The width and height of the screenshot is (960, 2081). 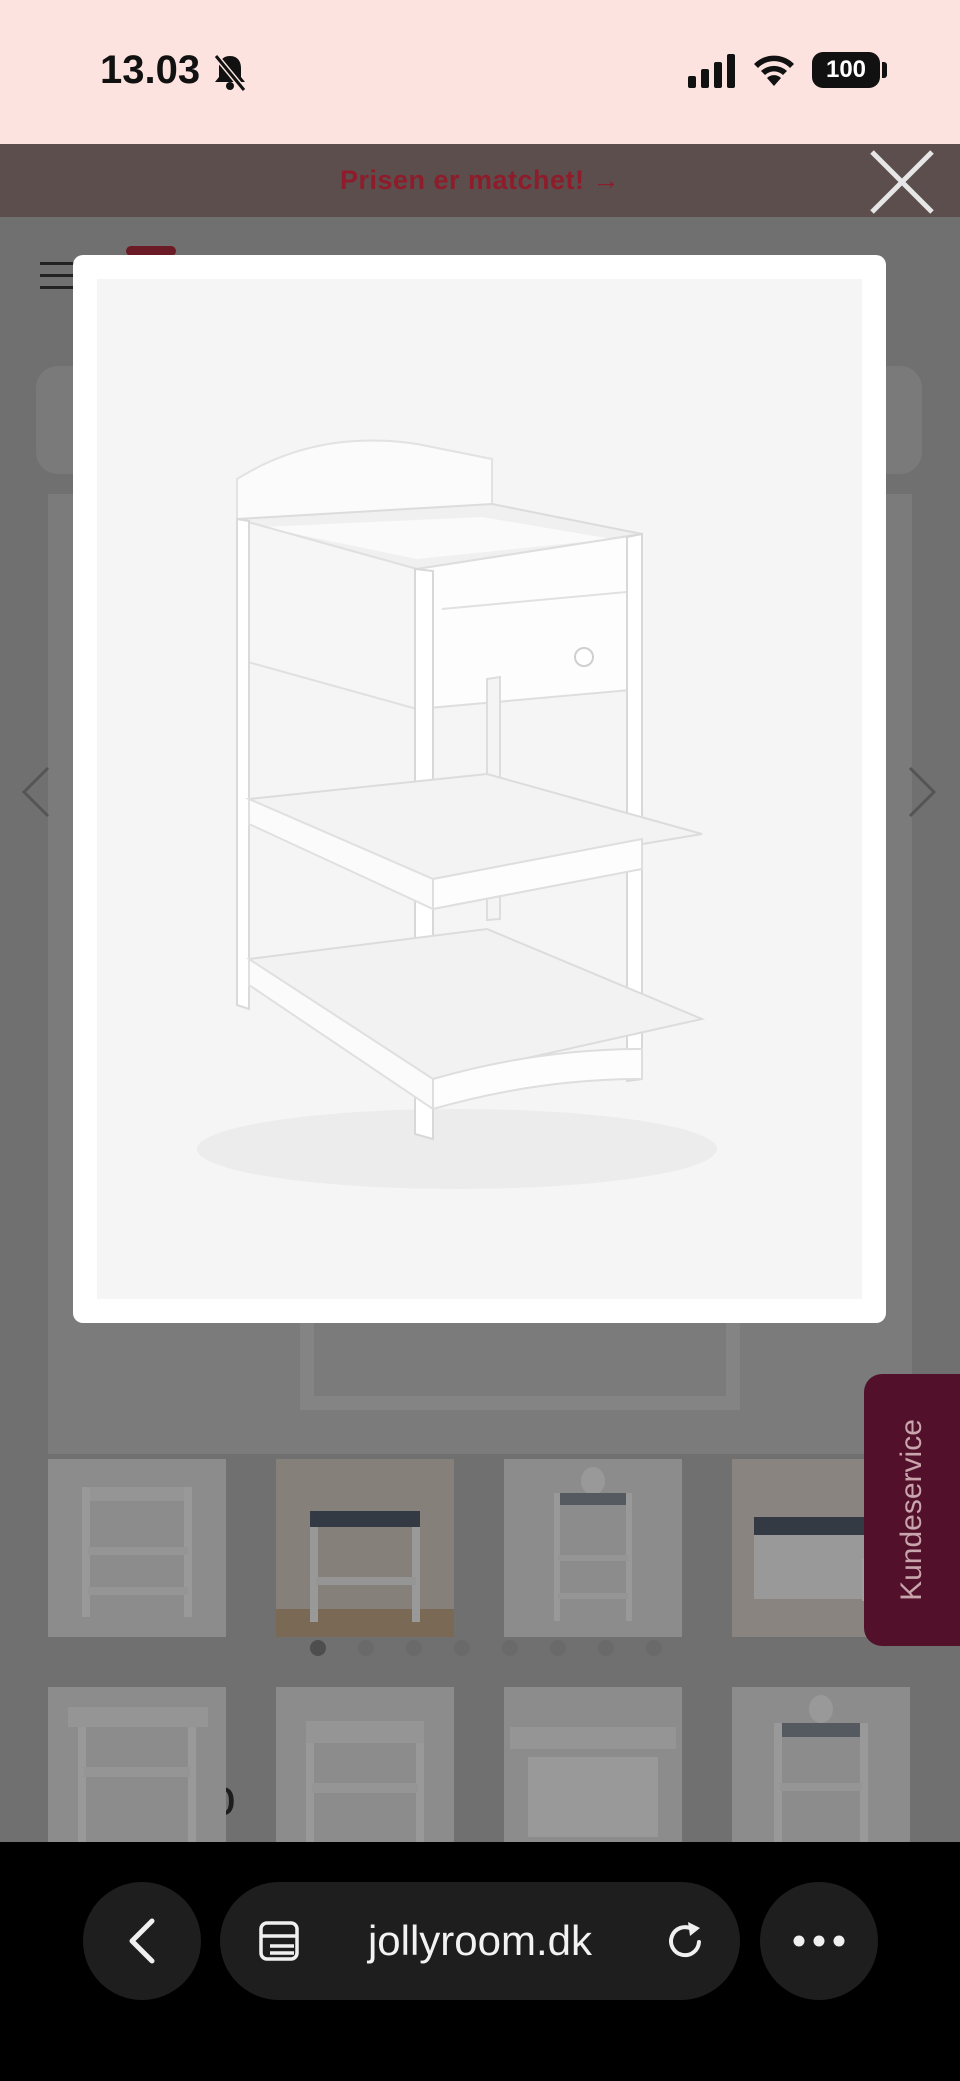 What do you see at coordinates (520, 1365) in the screenshot?
I see `product-image-main` at bounding box center [520, 1365].